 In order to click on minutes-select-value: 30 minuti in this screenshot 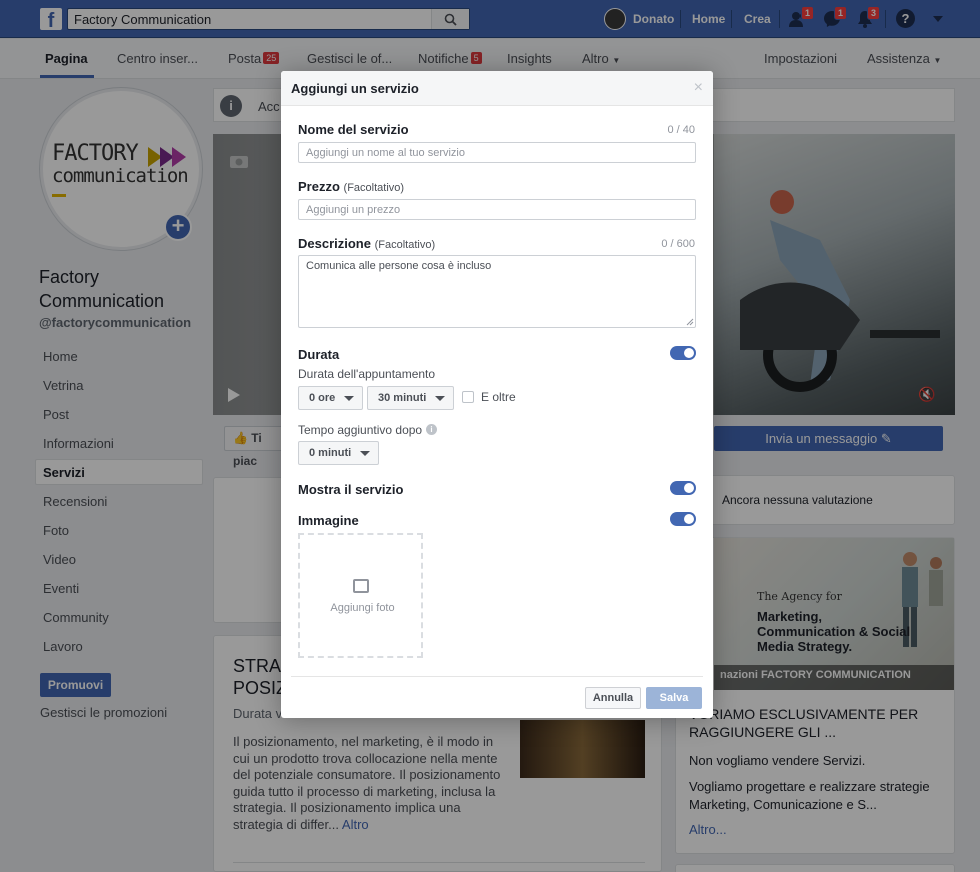, I will do `click(402, 398)`.